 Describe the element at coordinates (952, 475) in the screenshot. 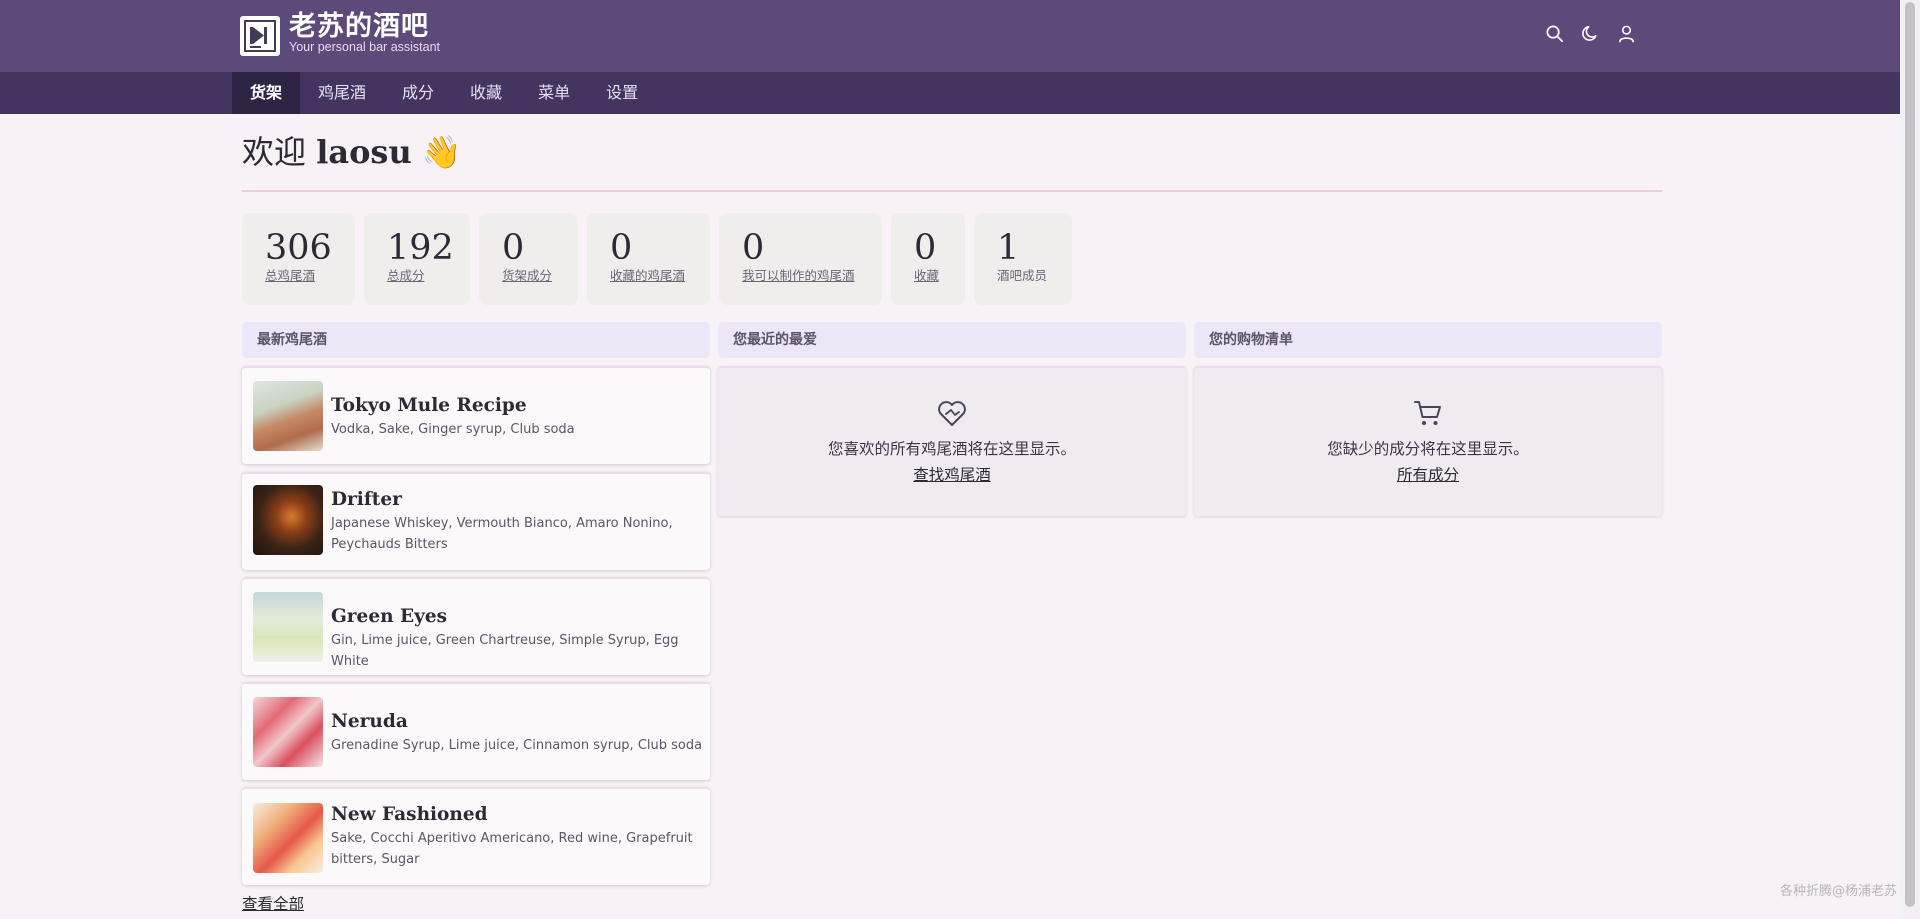

I see `find-cocktails-link: 查找鸡尾酒` at that location.